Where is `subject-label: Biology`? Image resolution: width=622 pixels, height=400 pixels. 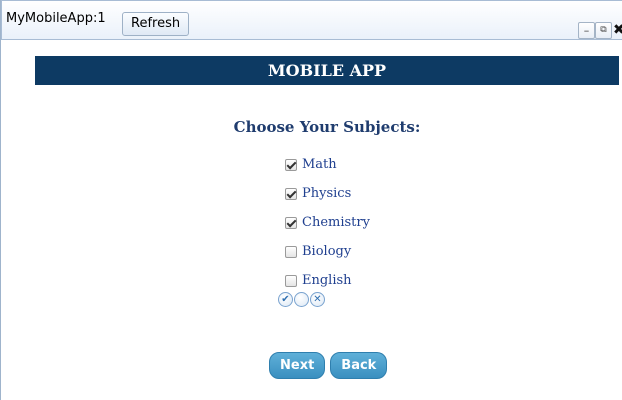 subject-label: Biology is located at coordinates (326, 252).